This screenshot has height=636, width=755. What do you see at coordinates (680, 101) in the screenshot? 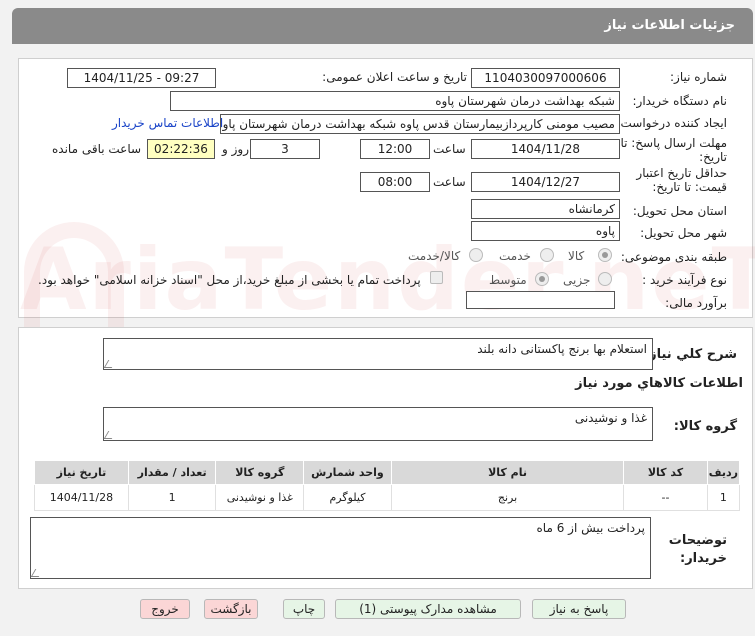
I see `buyer-org-label: نام دستگاه خریدار:` at bounding box center [680, 101].